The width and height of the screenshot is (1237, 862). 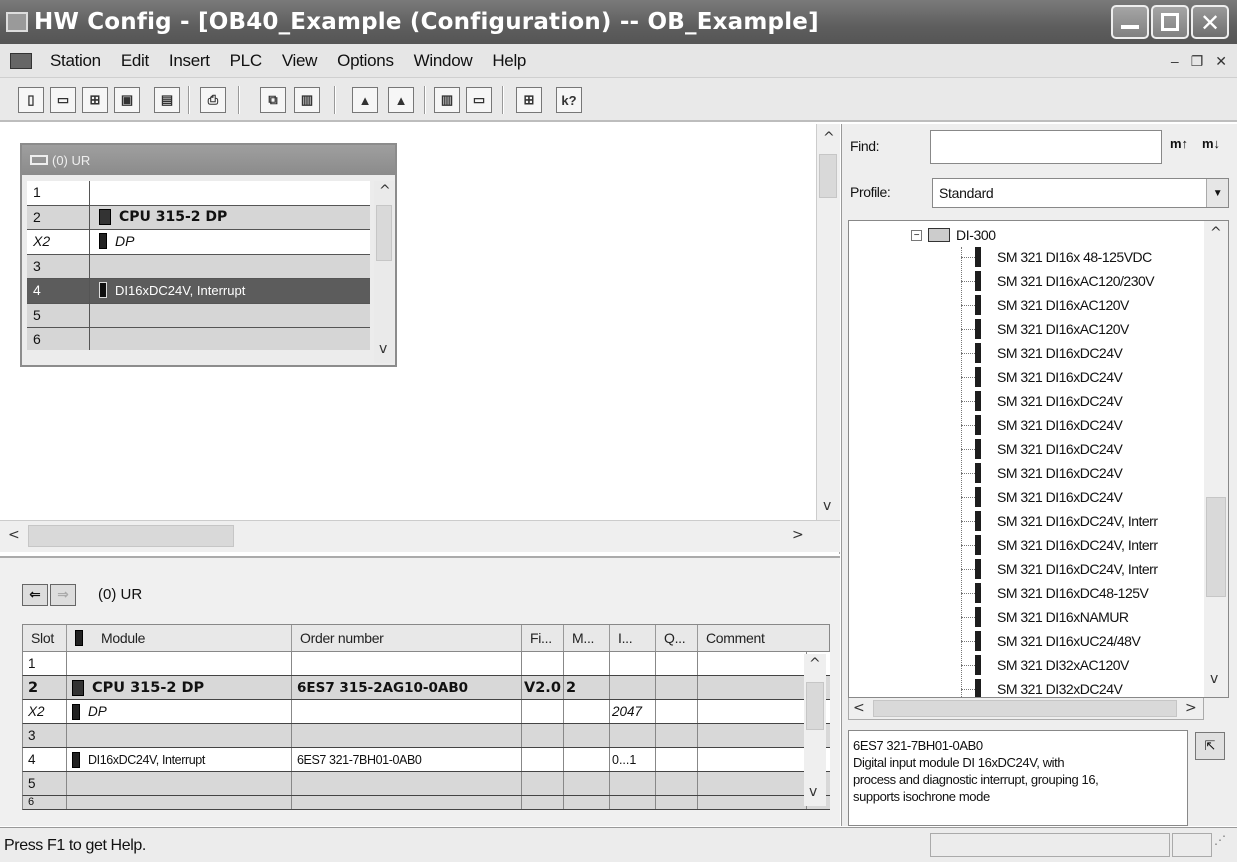 What do you see at coordinates (1056, 257) in the screenshot?
I see `catalog-item: SM 321 DI16x 48-125VDC` at bounding box center [1056, 257].